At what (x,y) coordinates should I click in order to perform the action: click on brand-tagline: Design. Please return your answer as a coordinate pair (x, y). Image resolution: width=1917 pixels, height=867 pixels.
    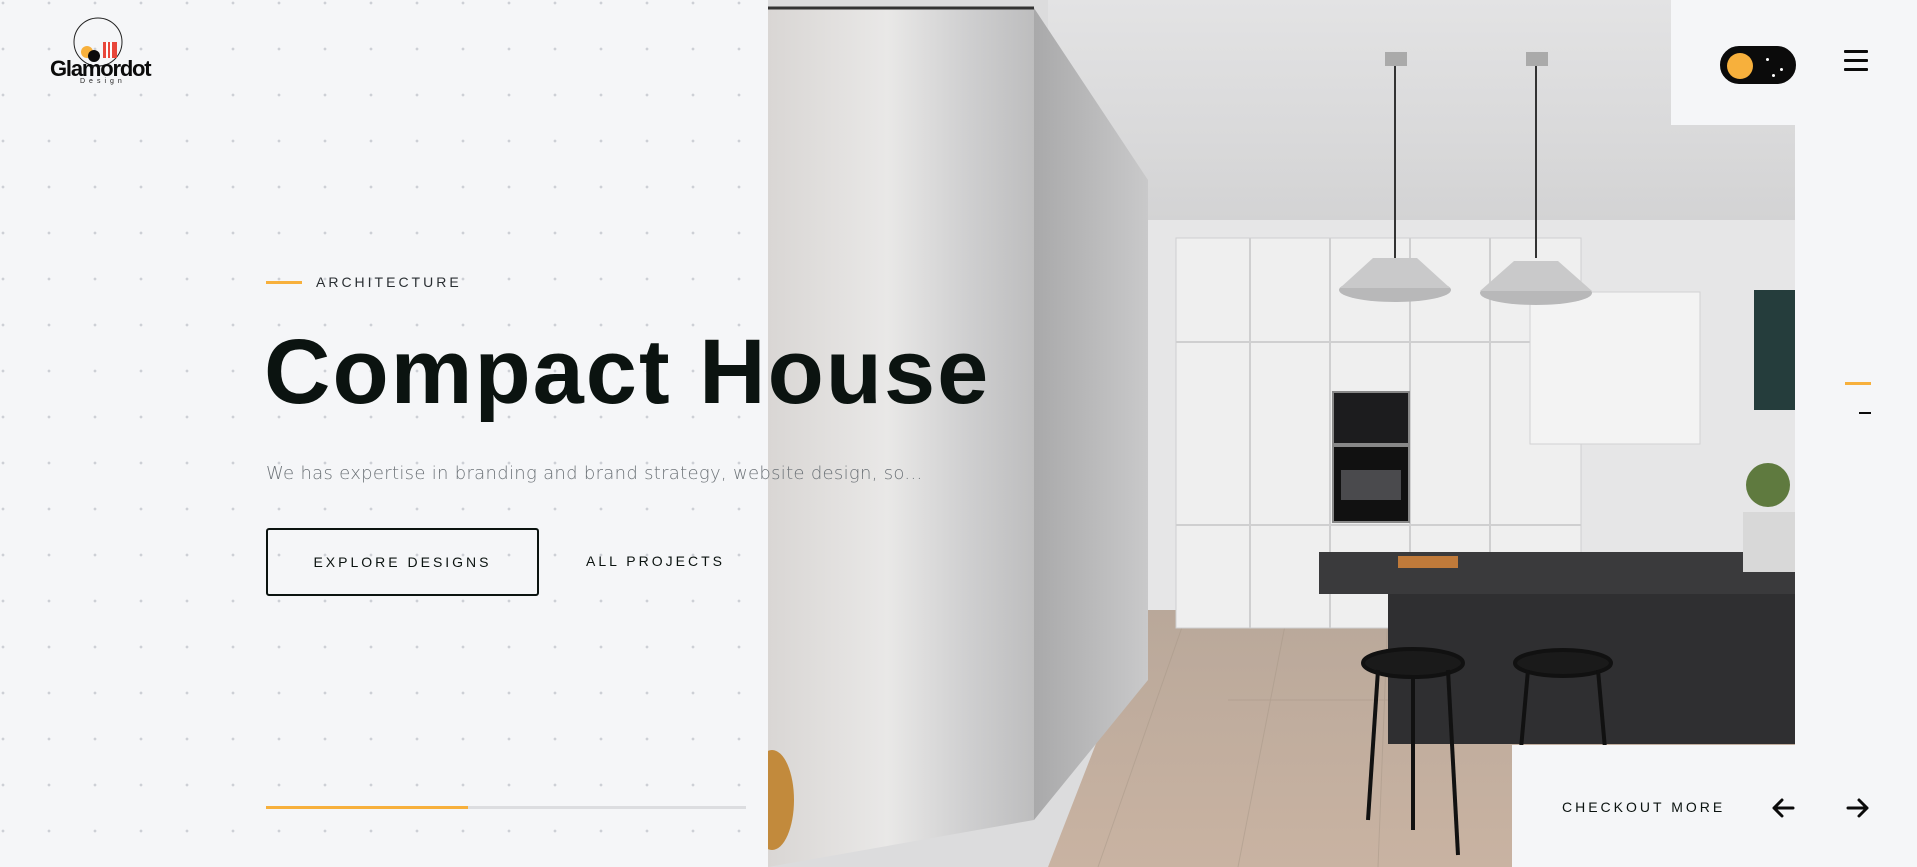
    Looking at the image, I should click on (103, 81).